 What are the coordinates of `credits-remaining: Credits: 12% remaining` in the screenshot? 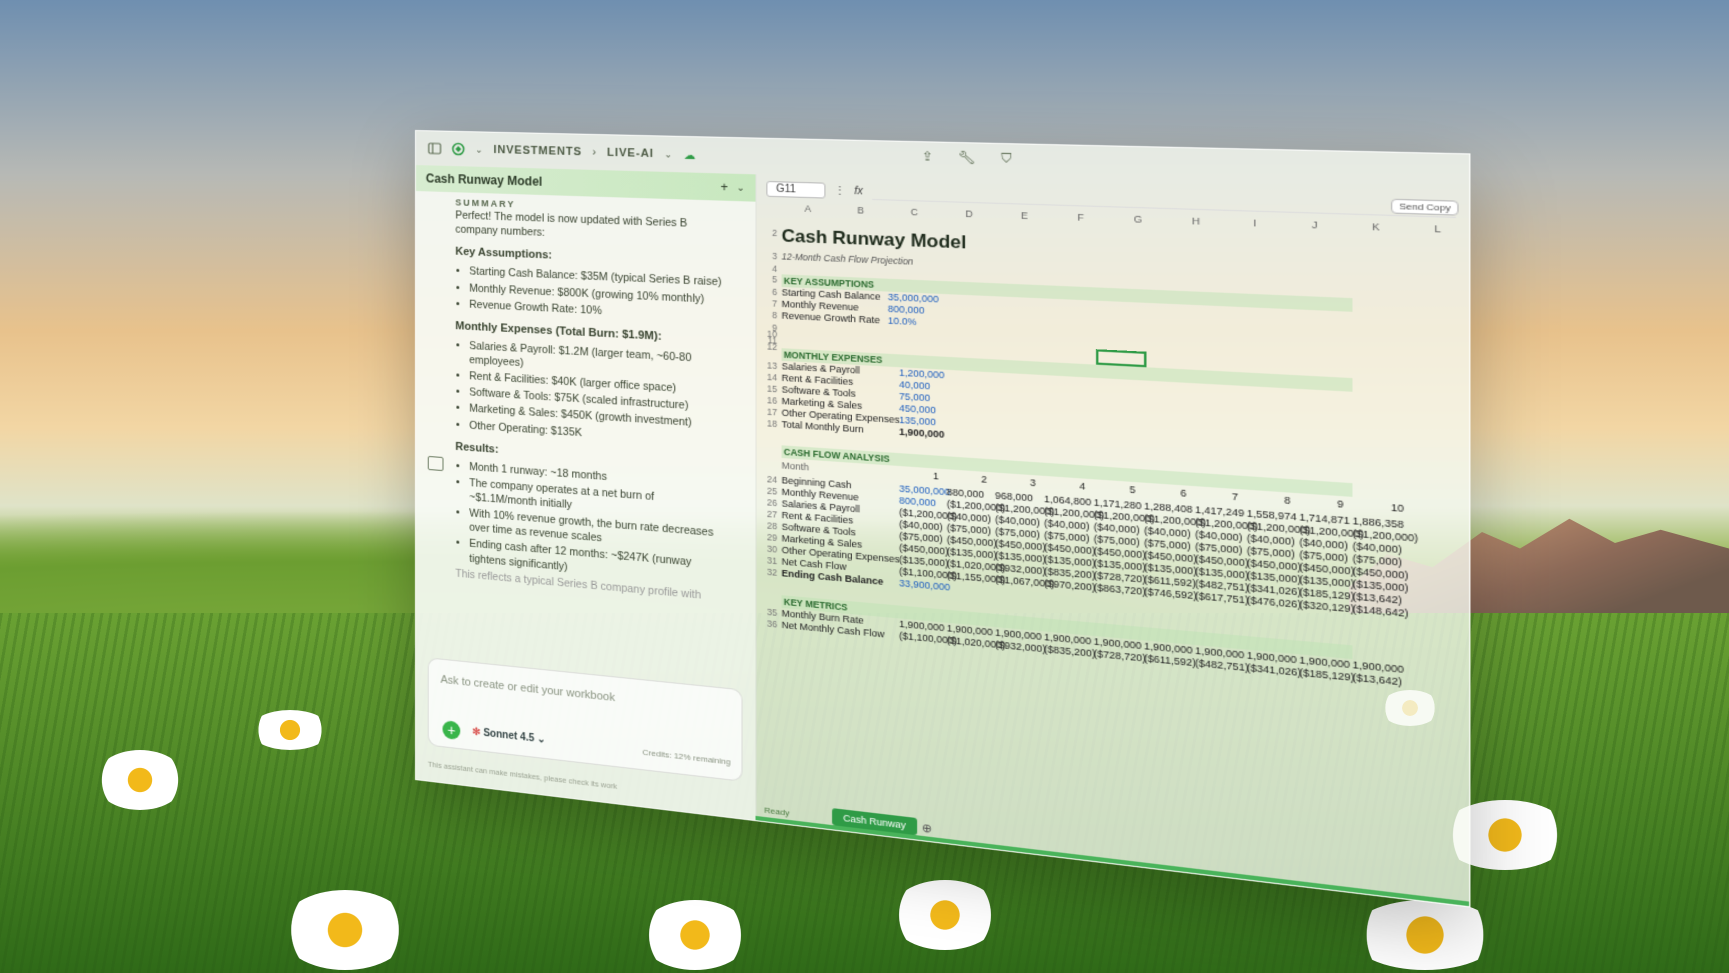 It's located at (687, 756).